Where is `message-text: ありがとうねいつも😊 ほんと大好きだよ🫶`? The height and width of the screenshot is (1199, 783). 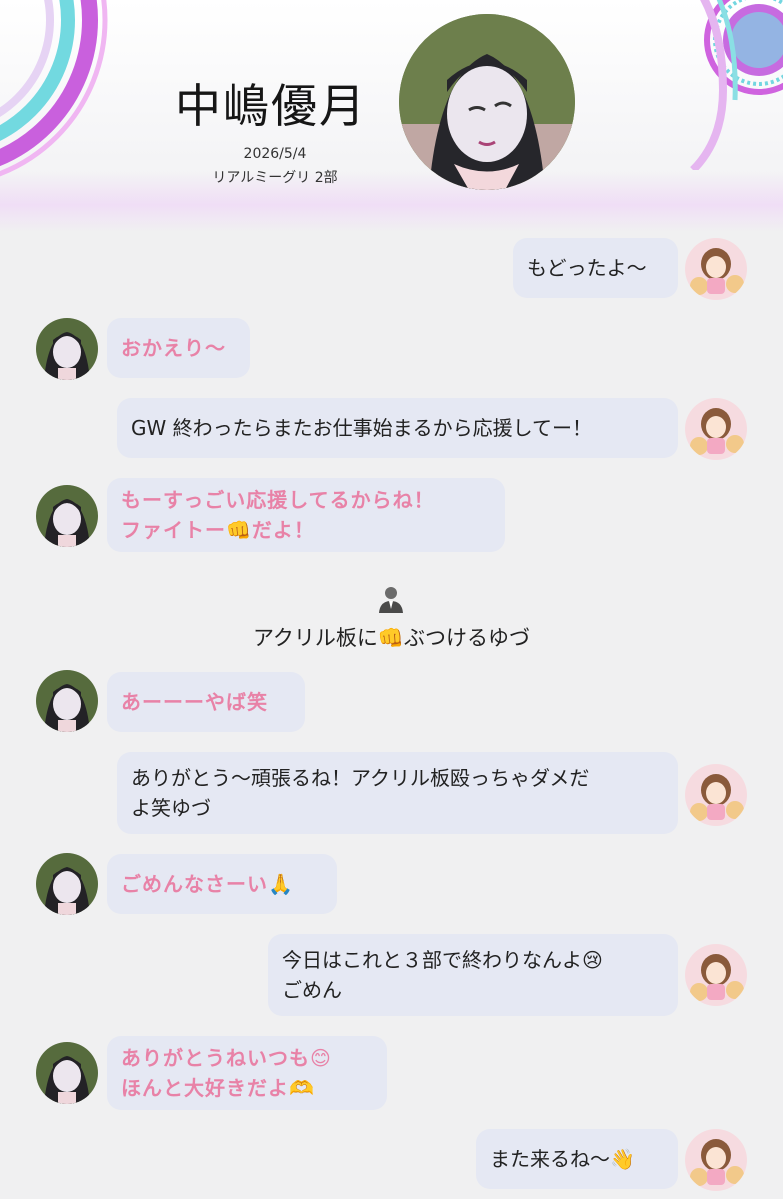 message-text: ありがとうねいつも😊 ほんと大好きだよ🫶 is located at coordinates (226, 1073).